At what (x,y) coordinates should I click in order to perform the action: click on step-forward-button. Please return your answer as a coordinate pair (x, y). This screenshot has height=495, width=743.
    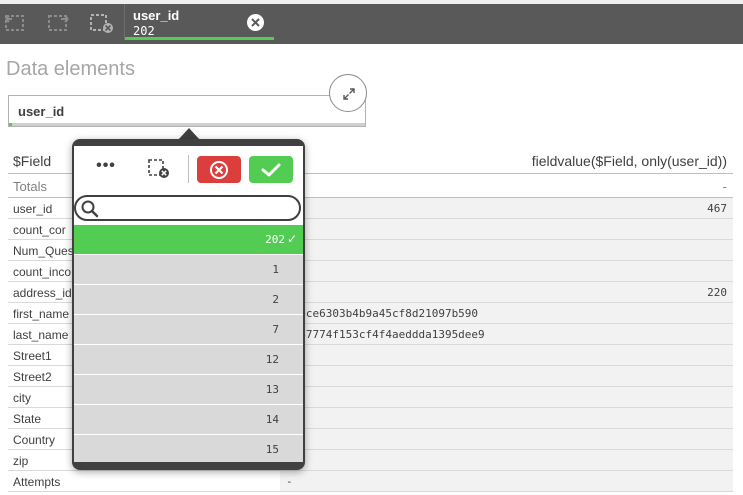
    Looking at the image, I should click on (58, 23).